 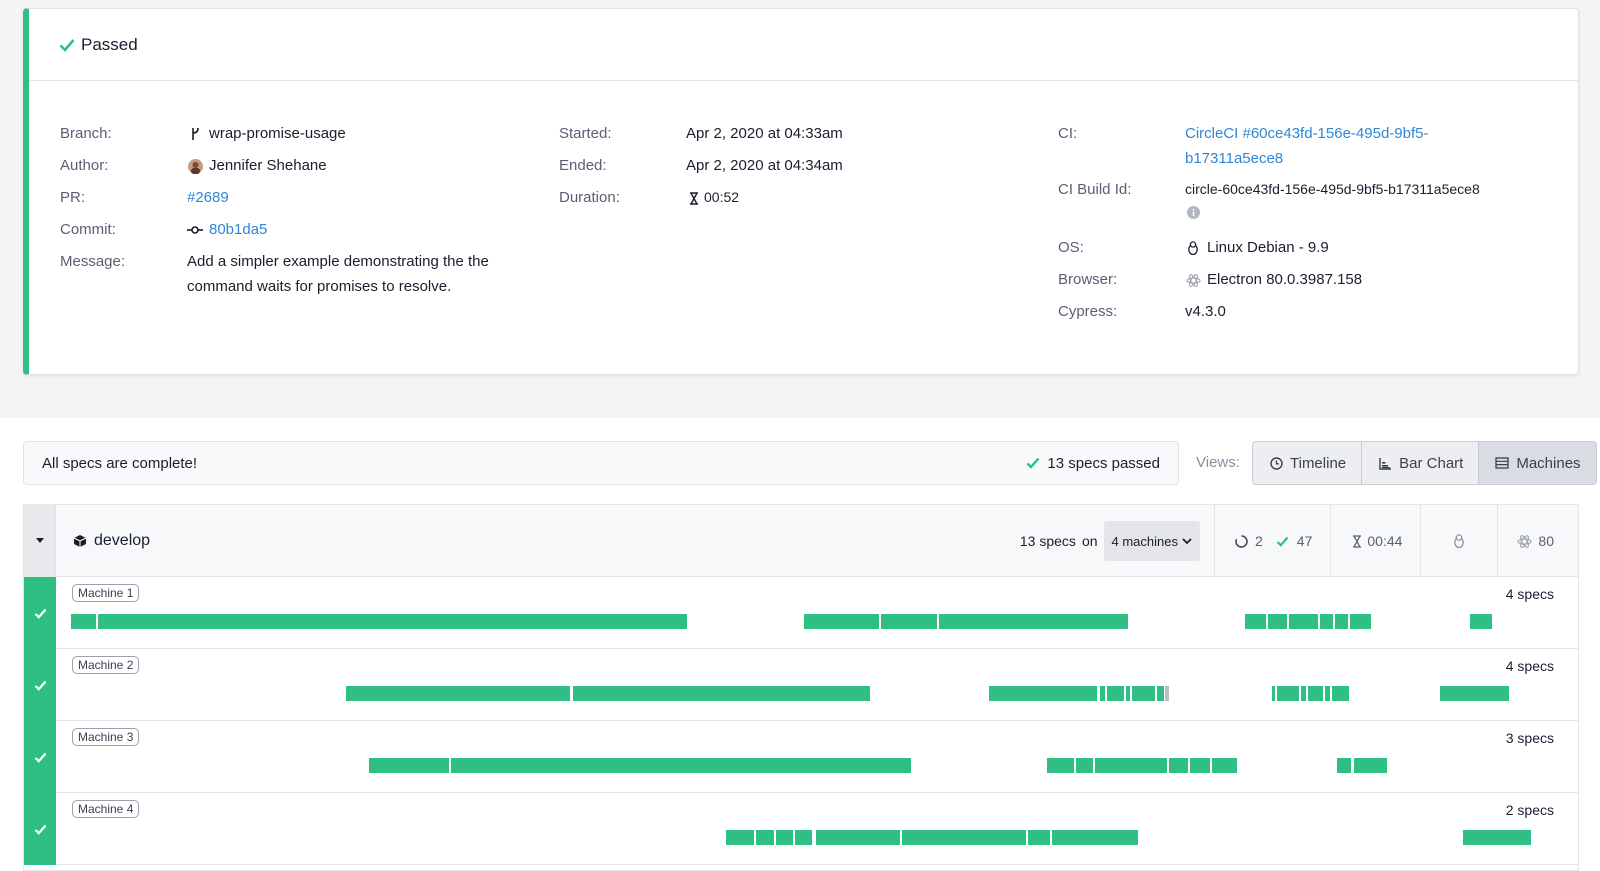 I want to click on machine-tag: Machine 2, so click(x=106, y=665).